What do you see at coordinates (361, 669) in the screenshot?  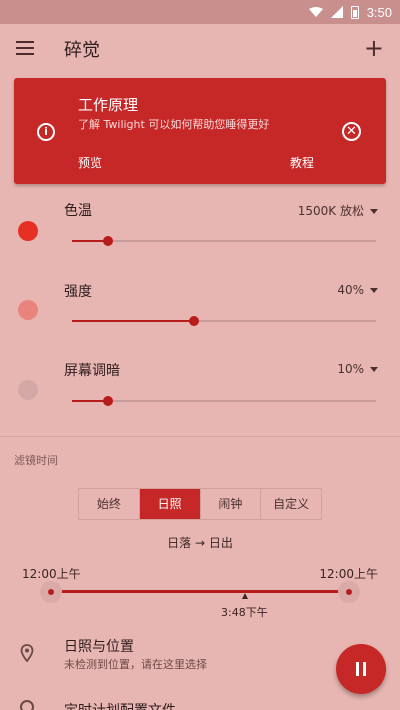 I see `pause-button` at bounding box center [361, 669].